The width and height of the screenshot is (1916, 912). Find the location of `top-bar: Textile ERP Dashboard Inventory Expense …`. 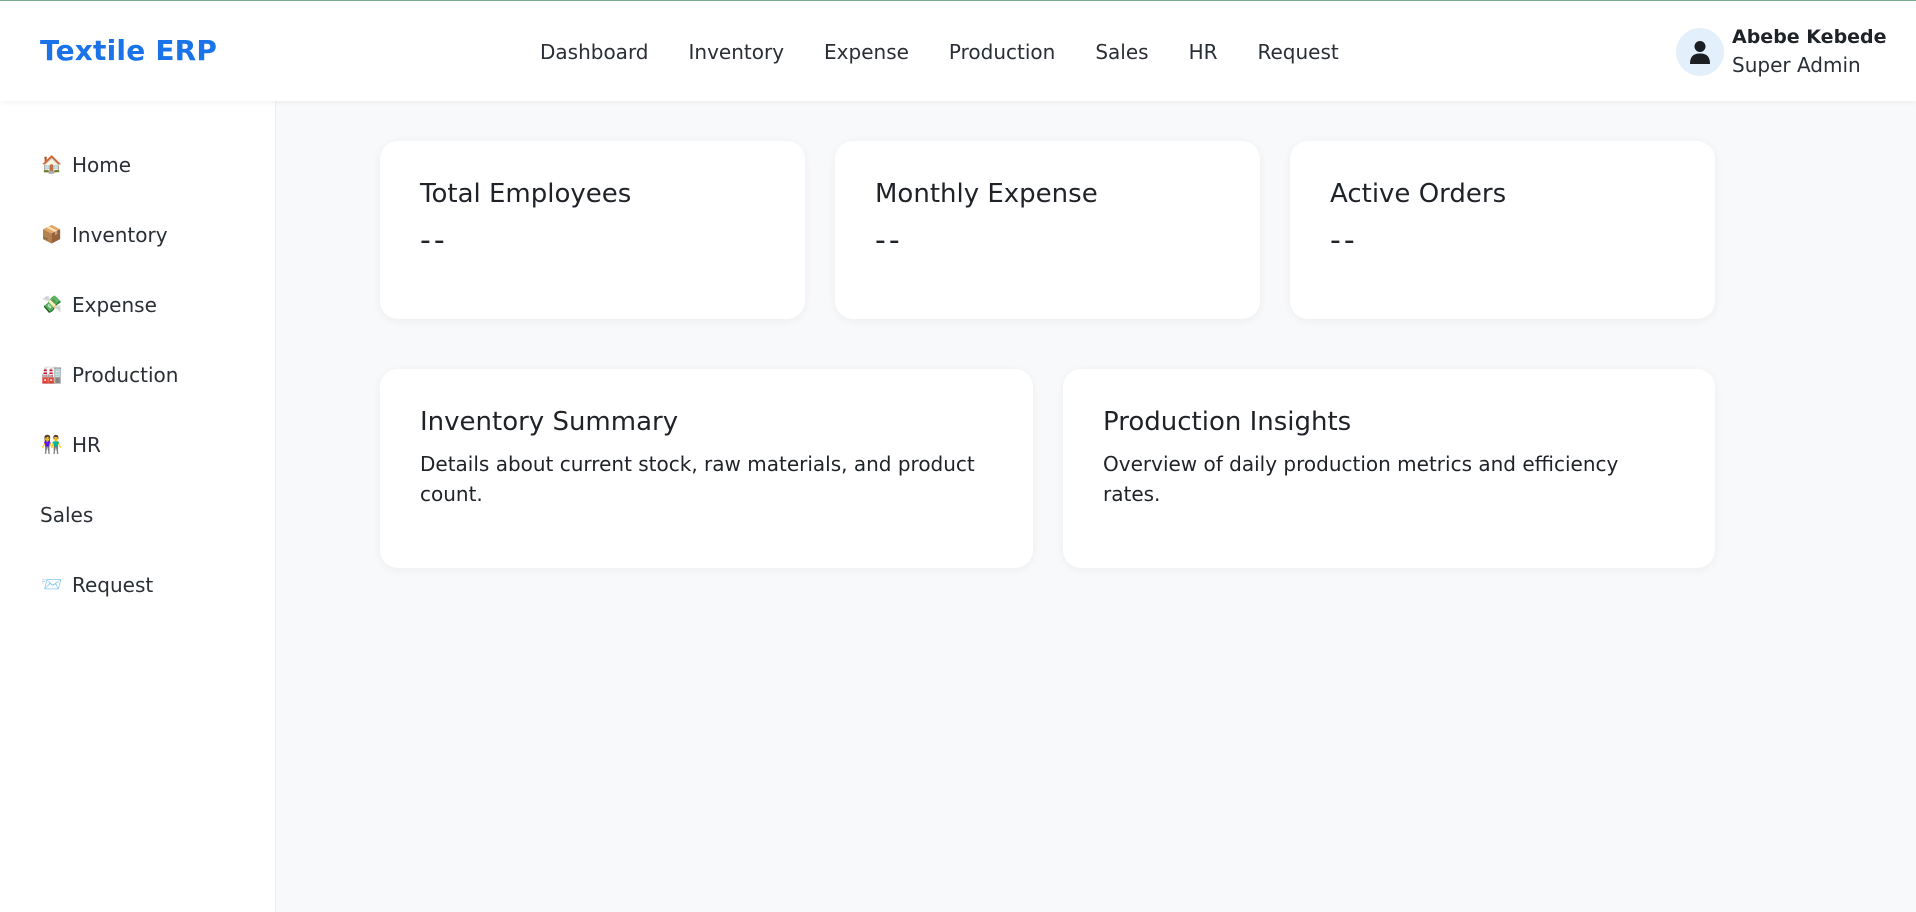

top-bar: Textile ERP Dashboard Inventory Expense … is located at coordinates (958, 50).